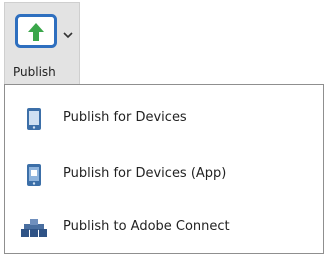 Image resolution: width=331 pixels, height=258 pixels. Describe the element at coordinates (34, 175) in the screenshot. I see `mobile-app-icon` at that location.